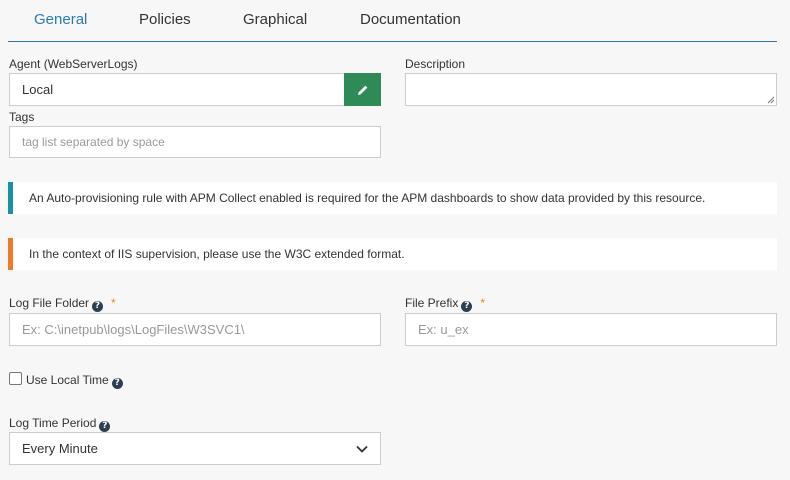  I want to click on pencil-icon, so click(362, 90).